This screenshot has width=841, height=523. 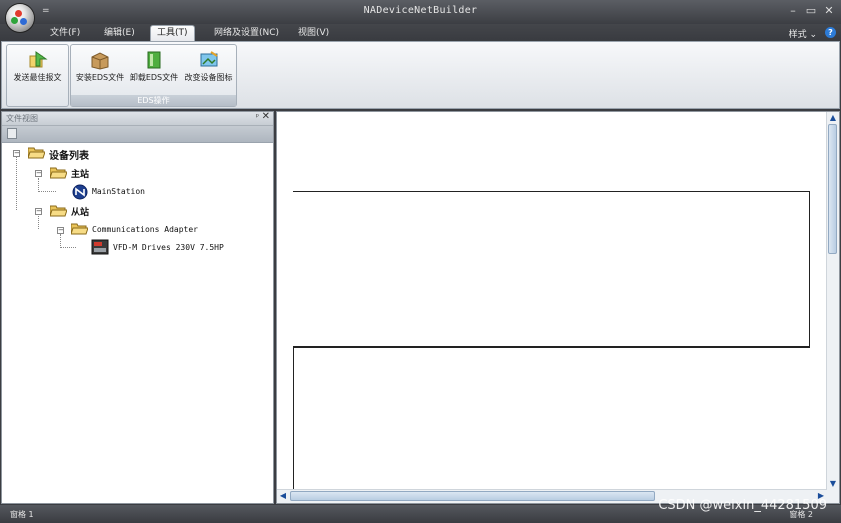 I want to click on ribbon: 发送最佳报文 安装EDS文件 卸载EDS文件 改变设备图标 EDS操作, so click(x=420, y=75).